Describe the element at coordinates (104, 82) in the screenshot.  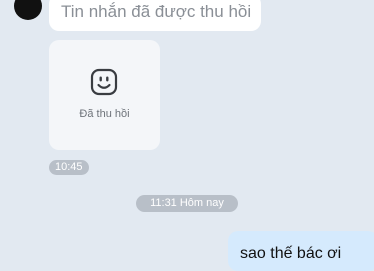
I see `smiley-face-icon` at that location.